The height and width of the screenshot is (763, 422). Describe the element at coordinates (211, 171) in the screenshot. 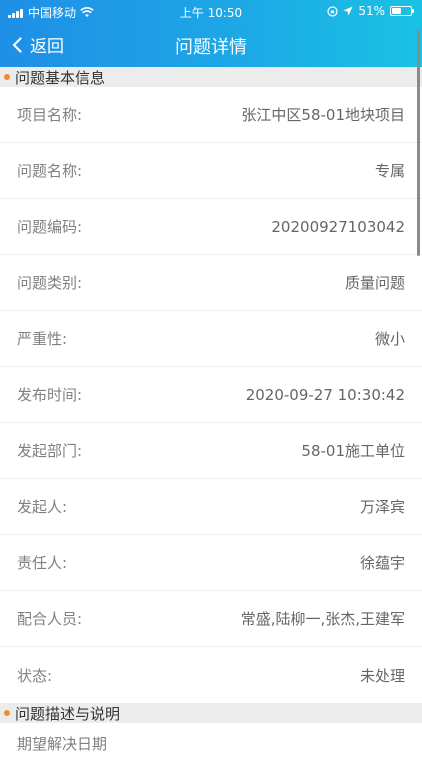

I see `list-item: 问题名称: 专属` at that location.